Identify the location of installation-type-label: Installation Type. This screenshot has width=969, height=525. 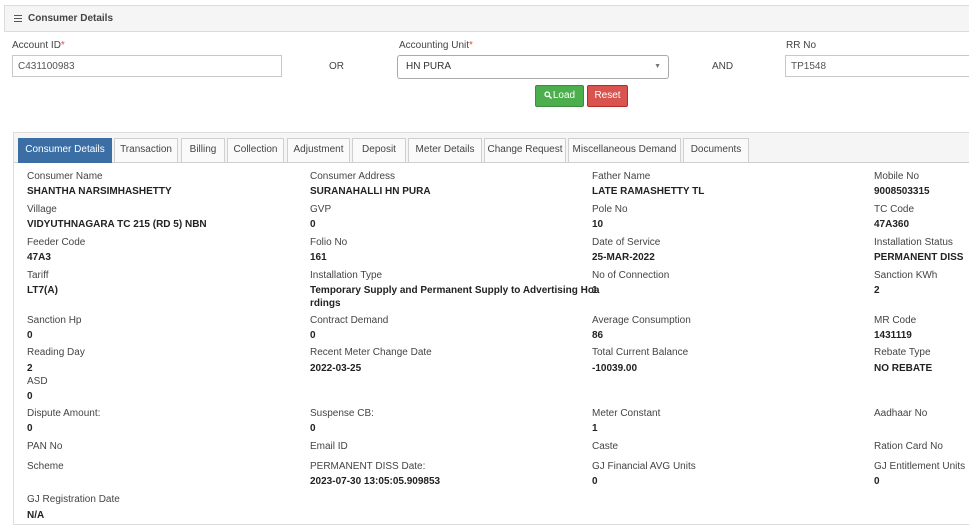
(346, 275).